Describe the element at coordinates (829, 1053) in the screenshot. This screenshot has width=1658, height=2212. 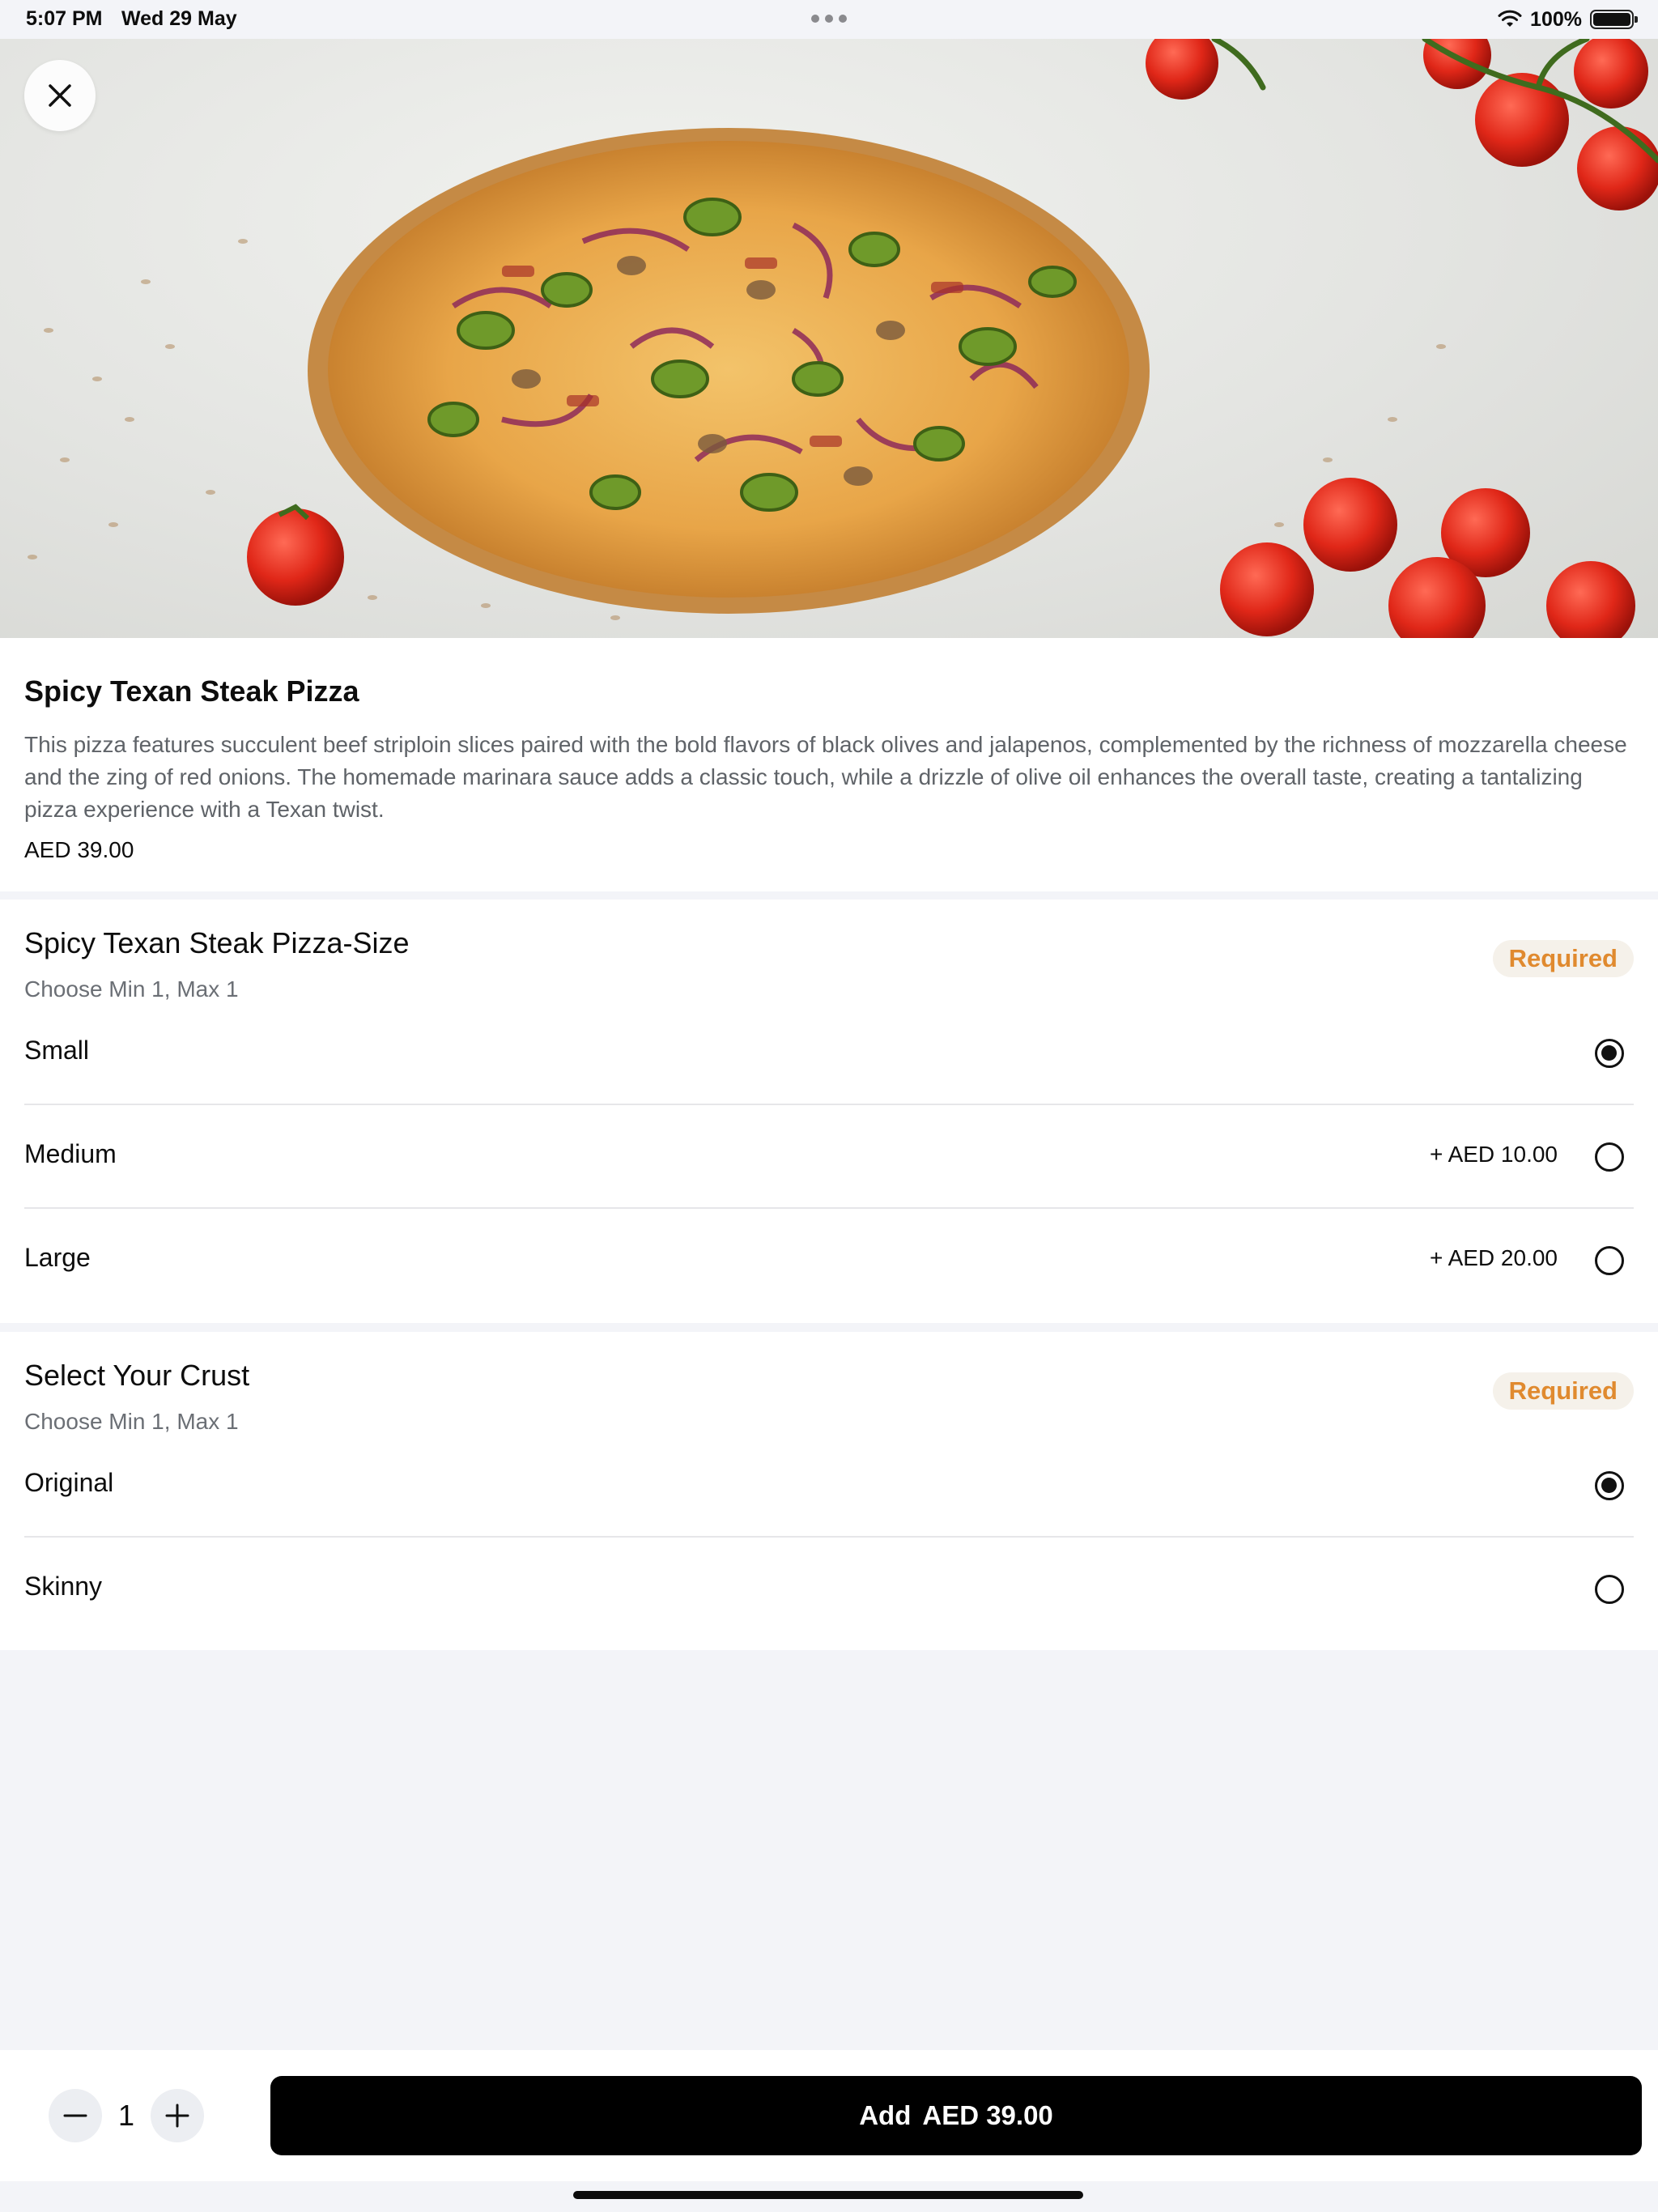
I see `option-small: Small` at that location.